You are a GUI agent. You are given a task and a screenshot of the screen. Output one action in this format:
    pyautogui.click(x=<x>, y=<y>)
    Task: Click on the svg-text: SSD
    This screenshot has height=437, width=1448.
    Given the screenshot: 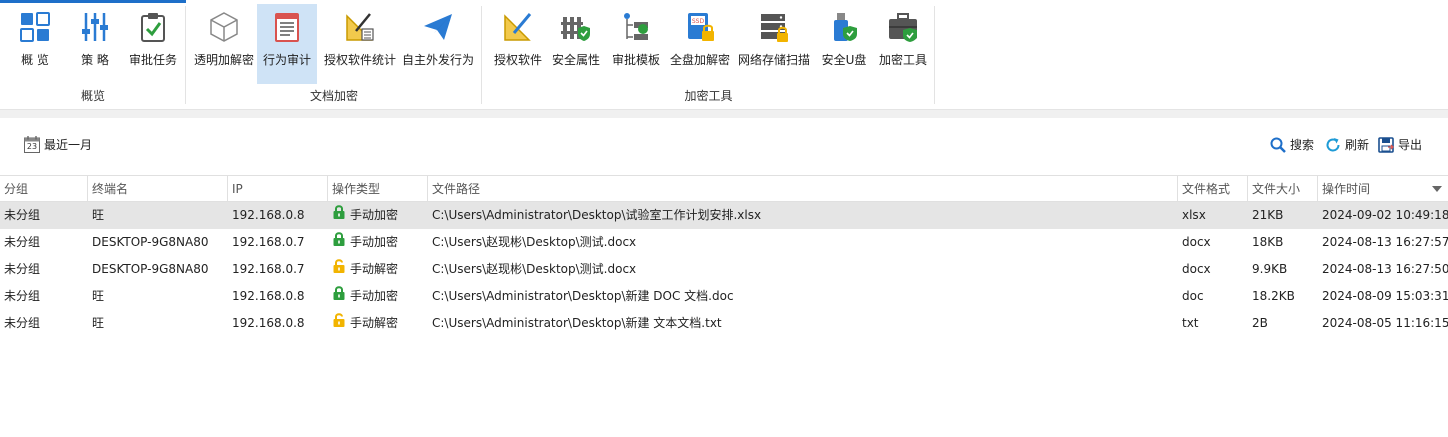 What is the action you would take?
    pyautogui.click(x=698, y=21)
    